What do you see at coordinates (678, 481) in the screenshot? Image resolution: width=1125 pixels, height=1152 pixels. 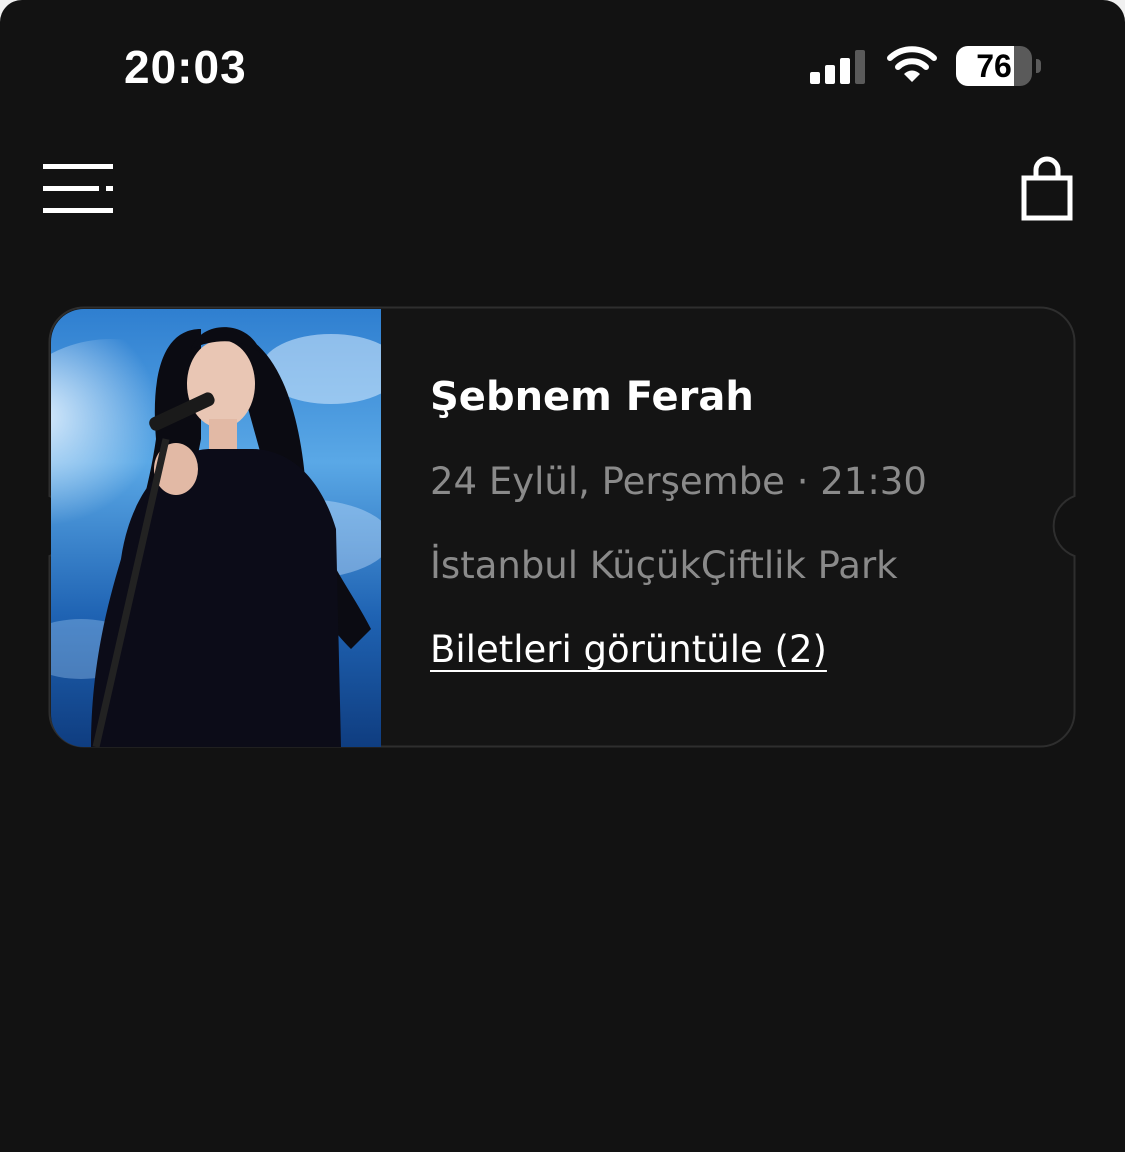 I see `event-datetime: 24 Eylül, Perşembe · 21:30` at bounding box center [678, 481].